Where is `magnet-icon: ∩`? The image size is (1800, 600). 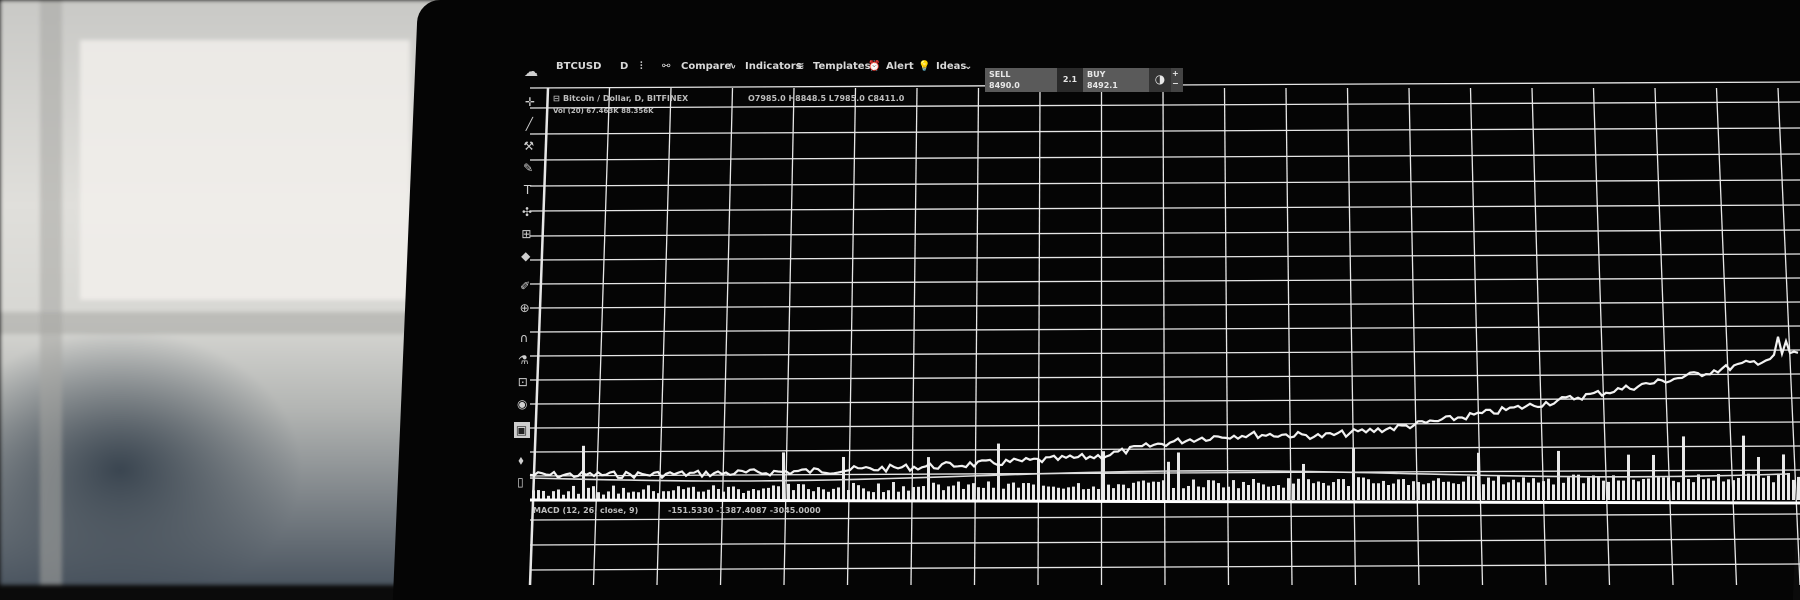 magnet-icon: ∩ is located at coordinates (524, 338).